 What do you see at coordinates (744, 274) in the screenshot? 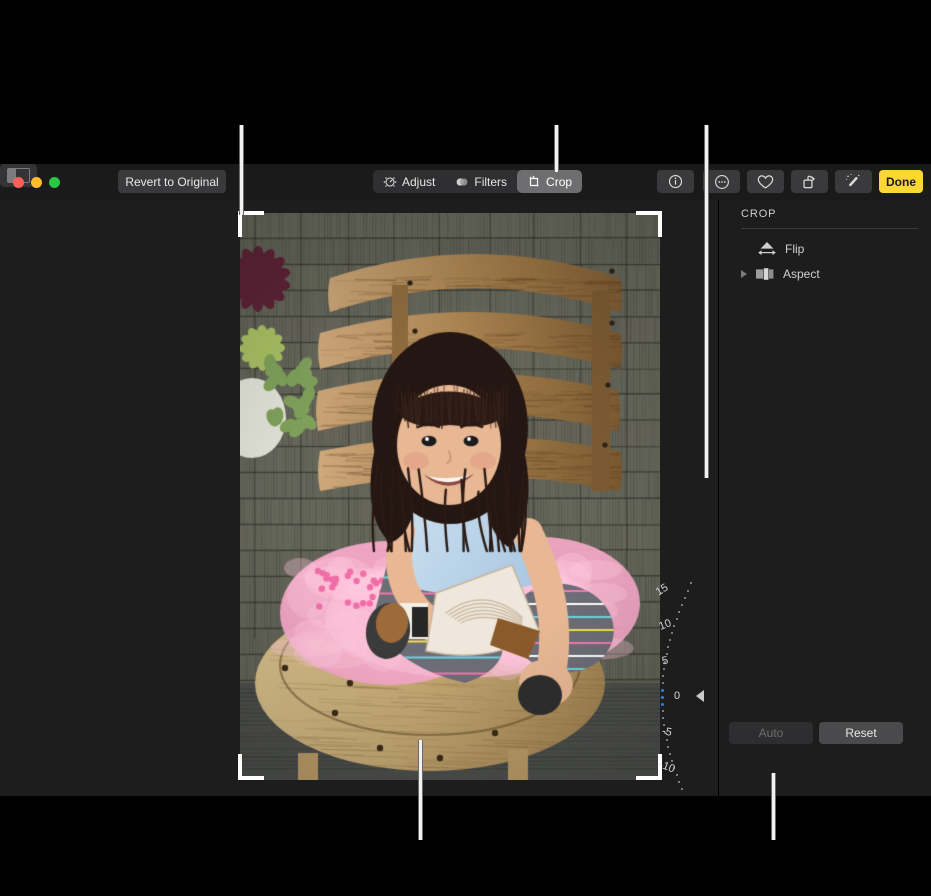
I see `chevron-right-icon` at bounding box center [744, 274].